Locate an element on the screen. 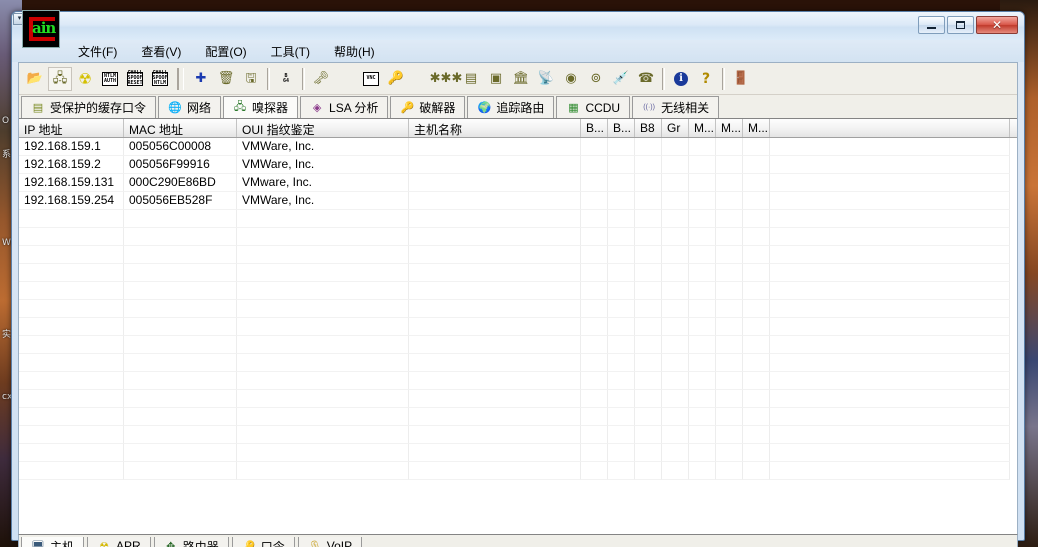 This screenshot has height=547, width=1038. menu-view: 查看(V) is located at coordinates (161, 51).